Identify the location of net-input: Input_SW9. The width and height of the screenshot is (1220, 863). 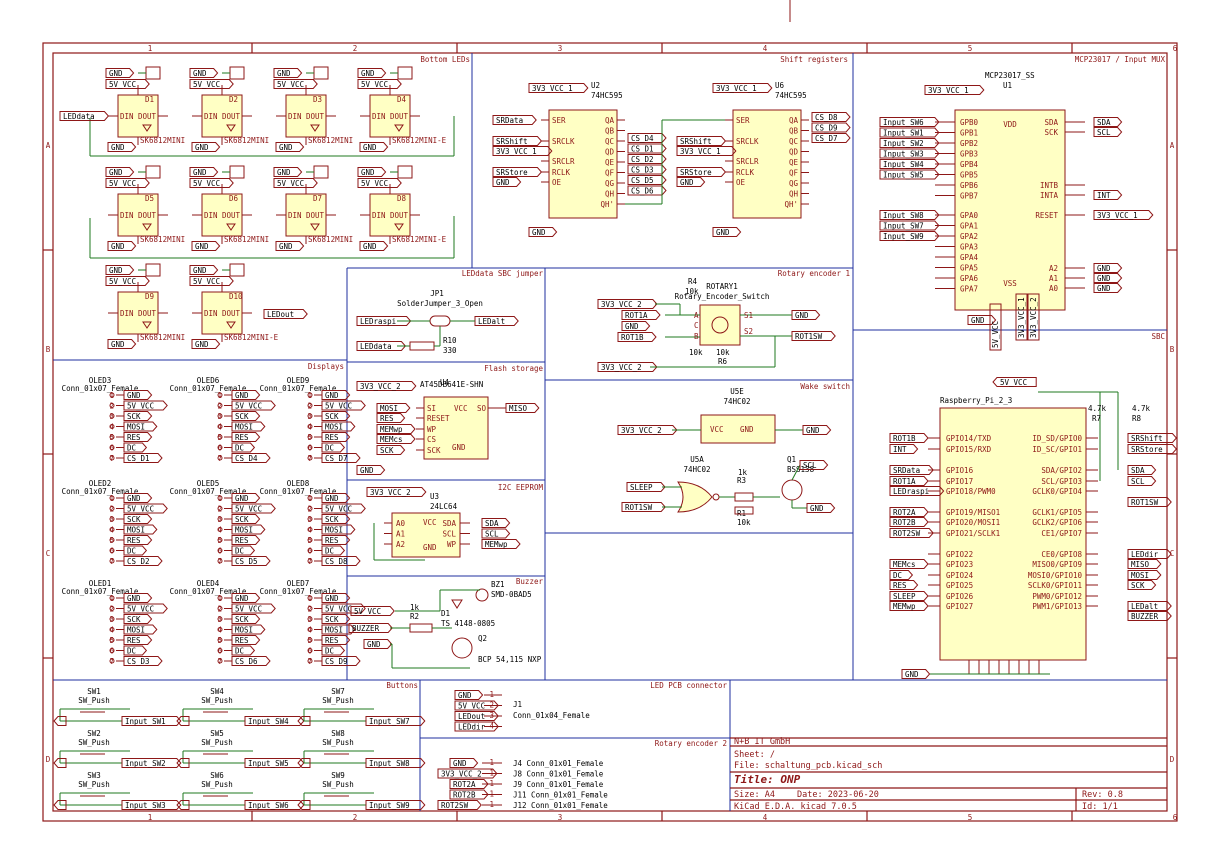
(909, 236).